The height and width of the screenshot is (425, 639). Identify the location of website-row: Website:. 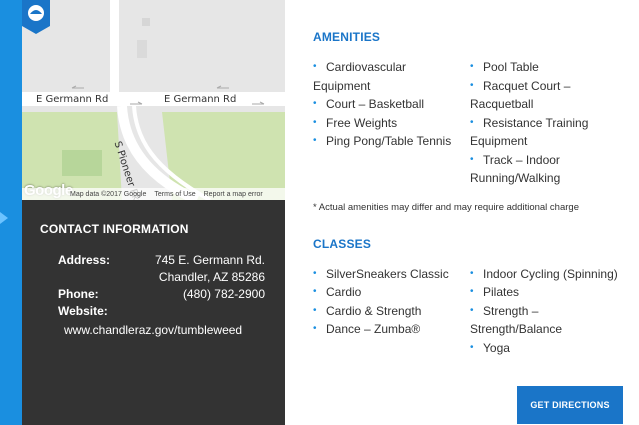
(152, 311).